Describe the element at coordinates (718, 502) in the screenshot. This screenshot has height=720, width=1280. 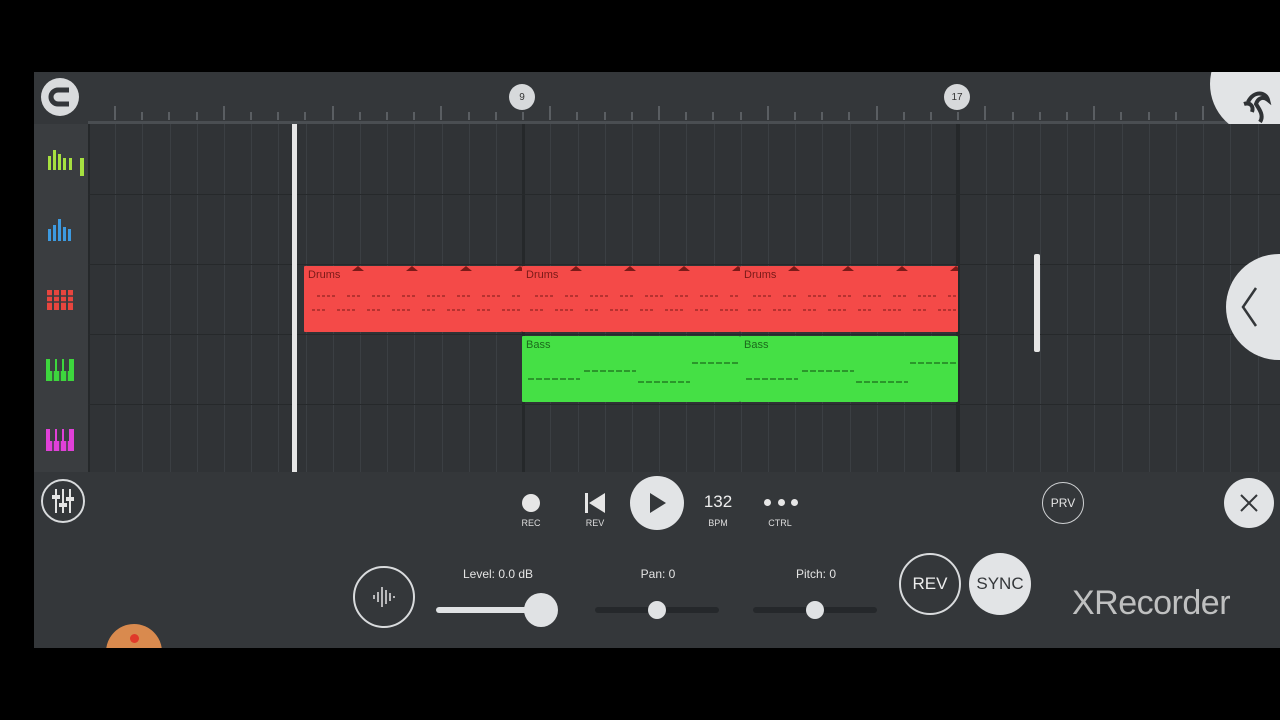
I see `bpm-value: 132` at that location.